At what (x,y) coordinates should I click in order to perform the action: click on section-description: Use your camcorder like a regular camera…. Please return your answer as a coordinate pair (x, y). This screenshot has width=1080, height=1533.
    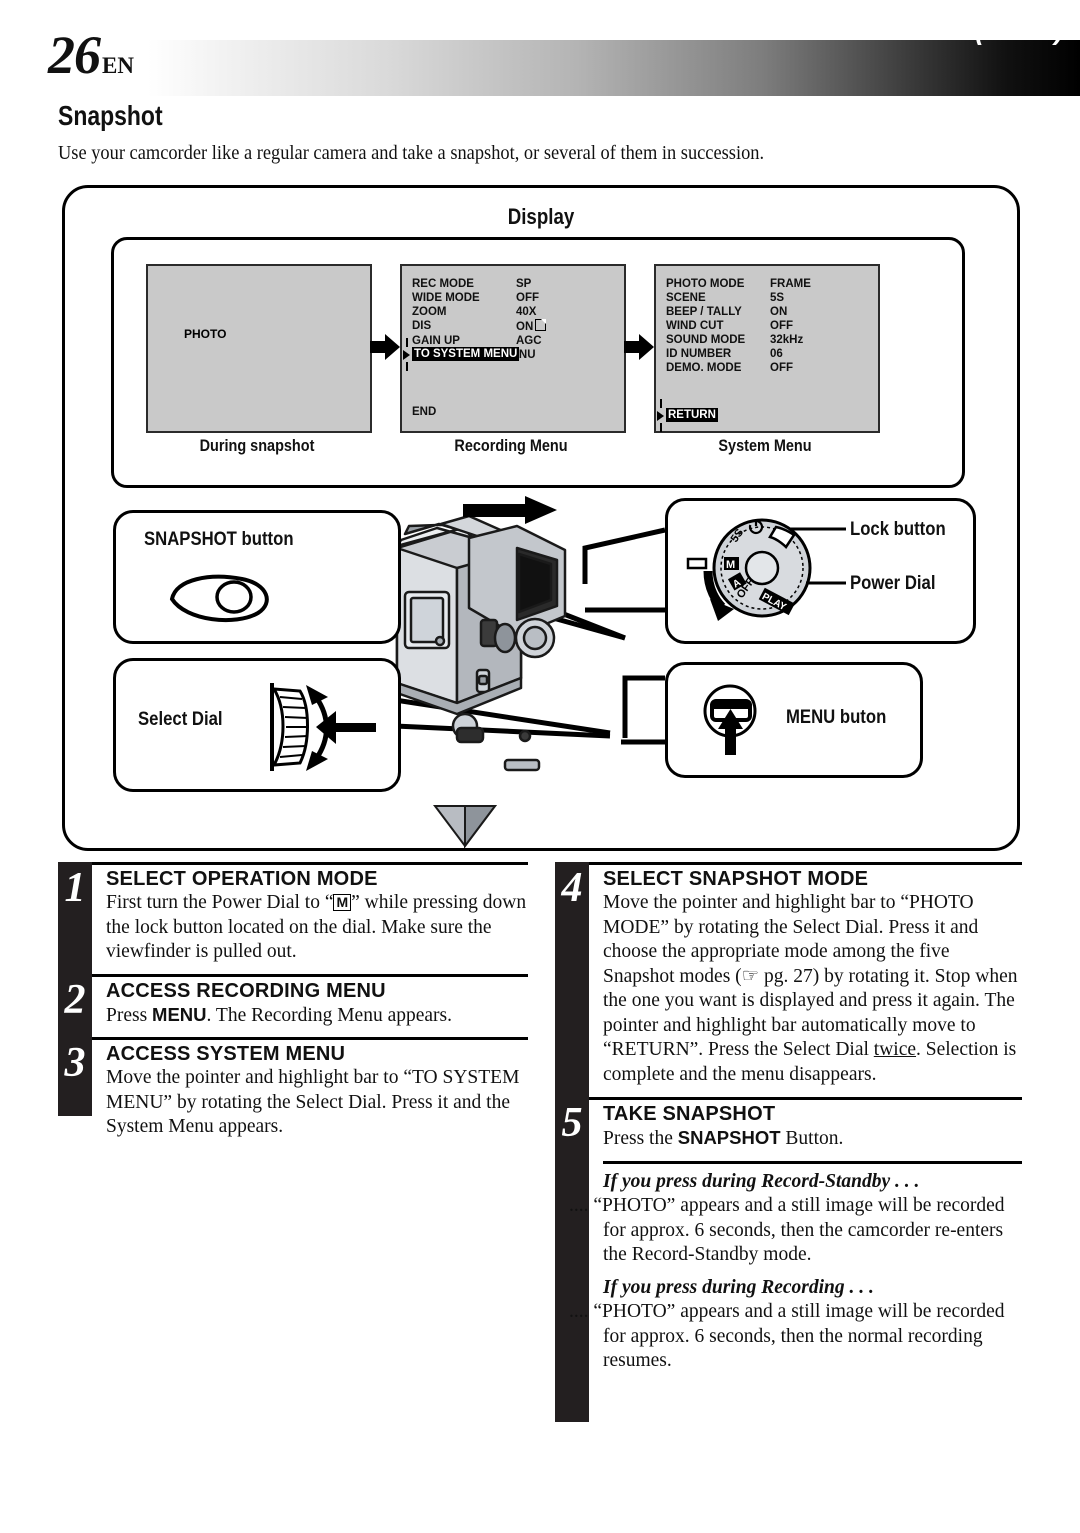
    Looking at the image, I should click on (411, 153).